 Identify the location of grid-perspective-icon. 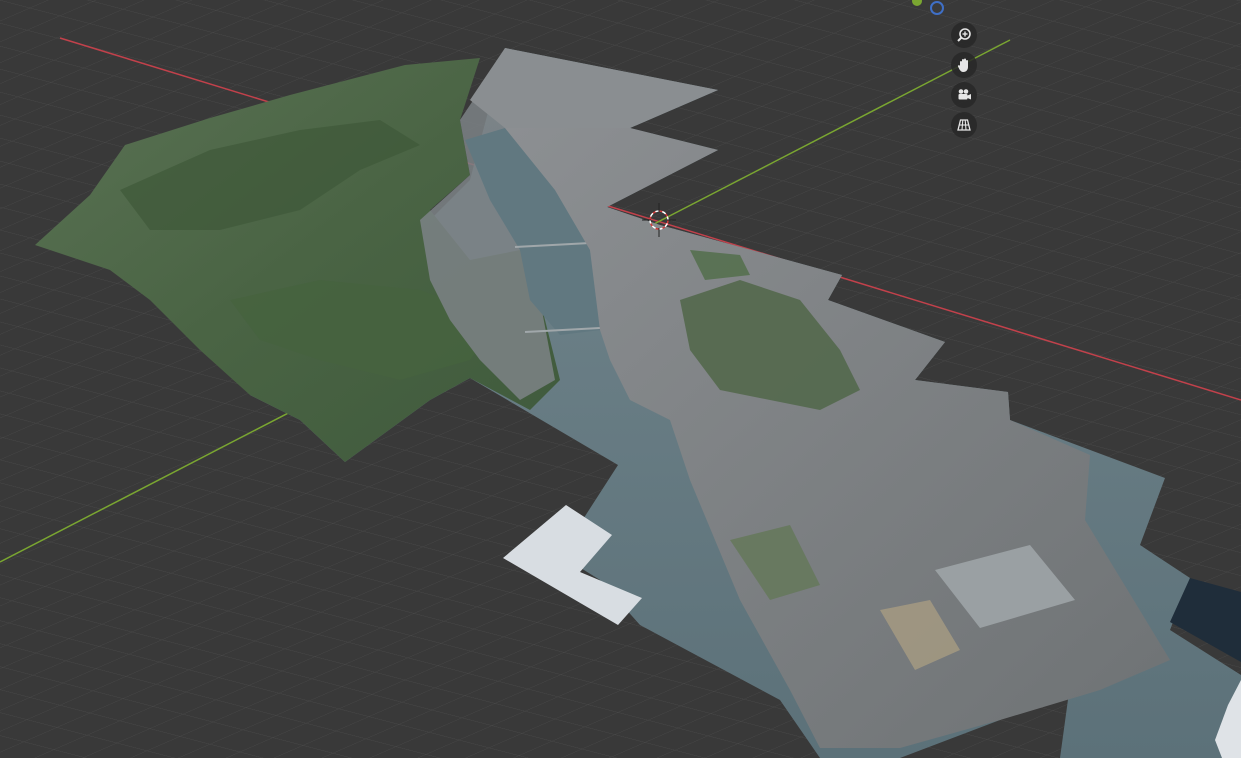
(964, 125).